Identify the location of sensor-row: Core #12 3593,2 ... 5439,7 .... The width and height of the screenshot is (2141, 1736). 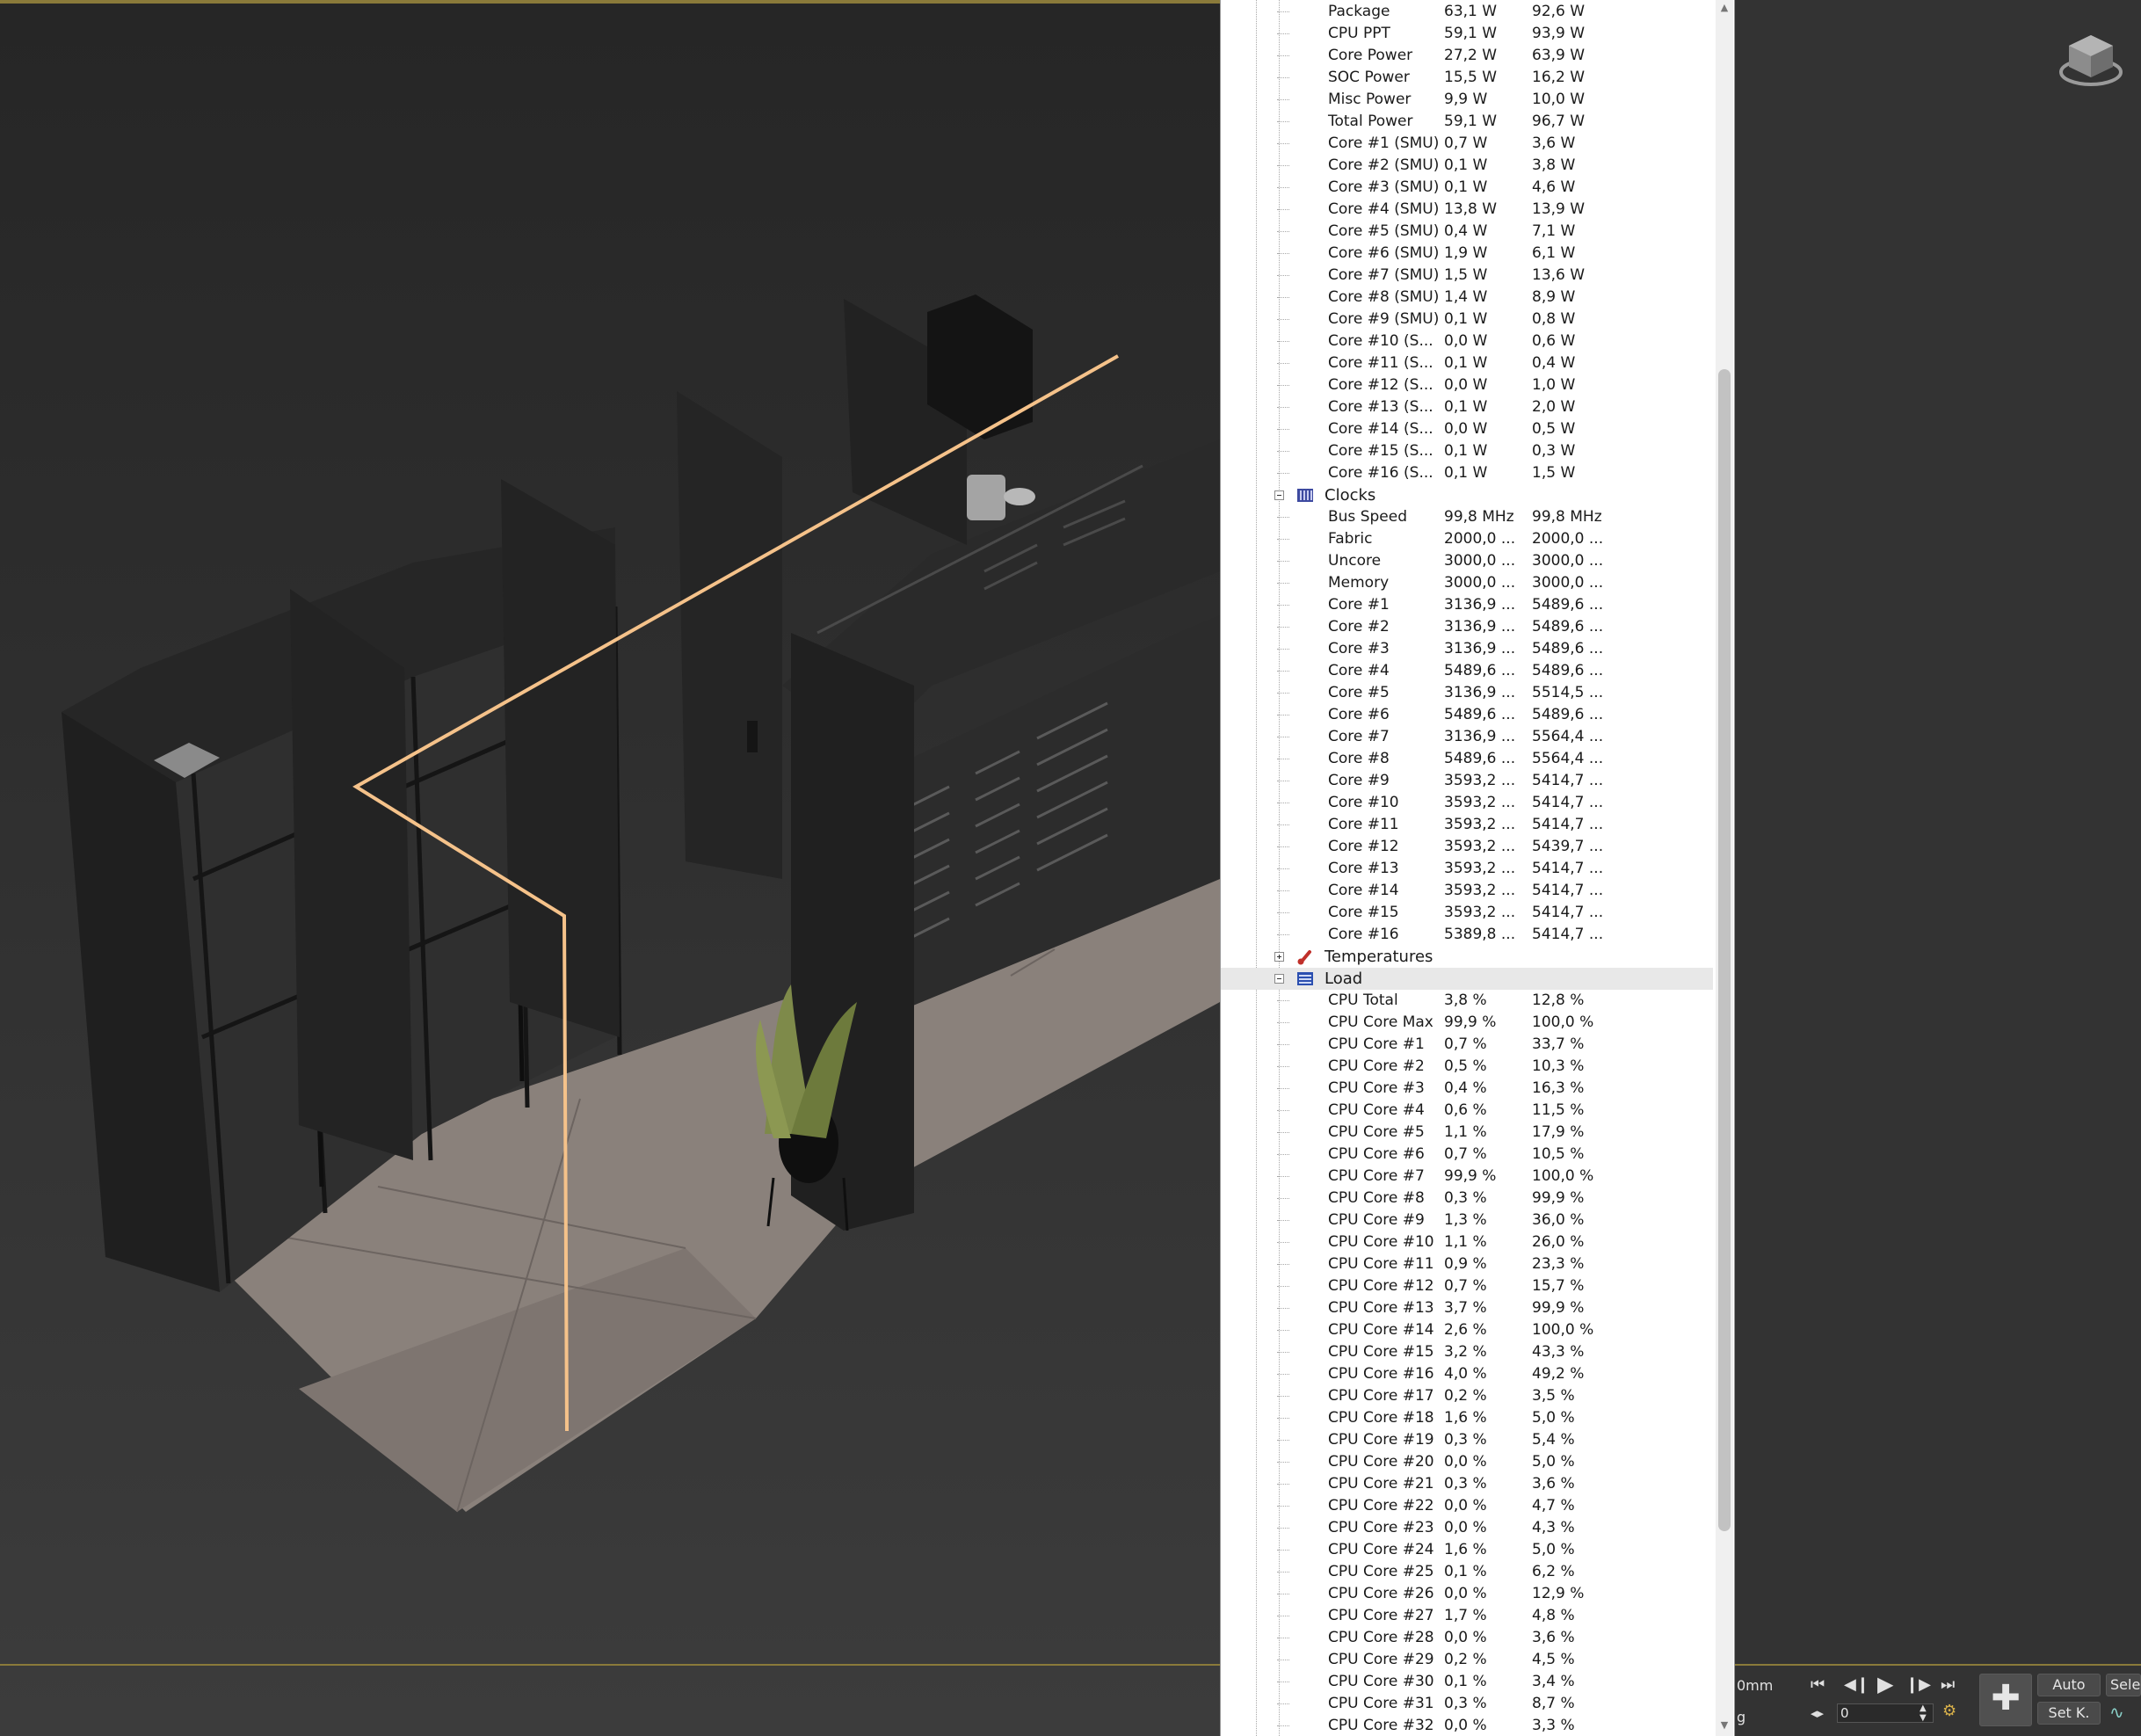
(1467, 847).